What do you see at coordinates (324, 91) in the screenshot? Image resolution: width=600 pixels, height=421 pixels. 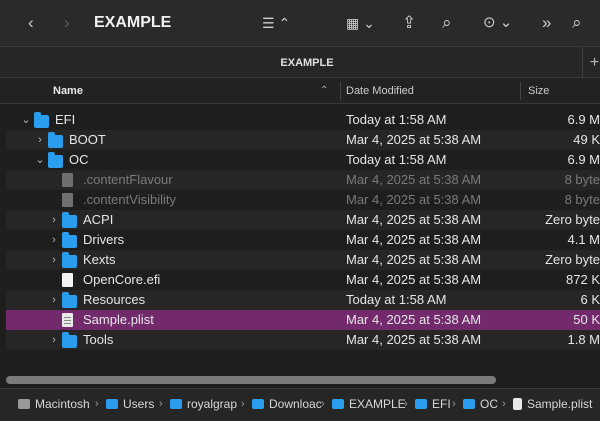 I see `sort-ascending-icon: ⌃` at bounding box center [324, 91].